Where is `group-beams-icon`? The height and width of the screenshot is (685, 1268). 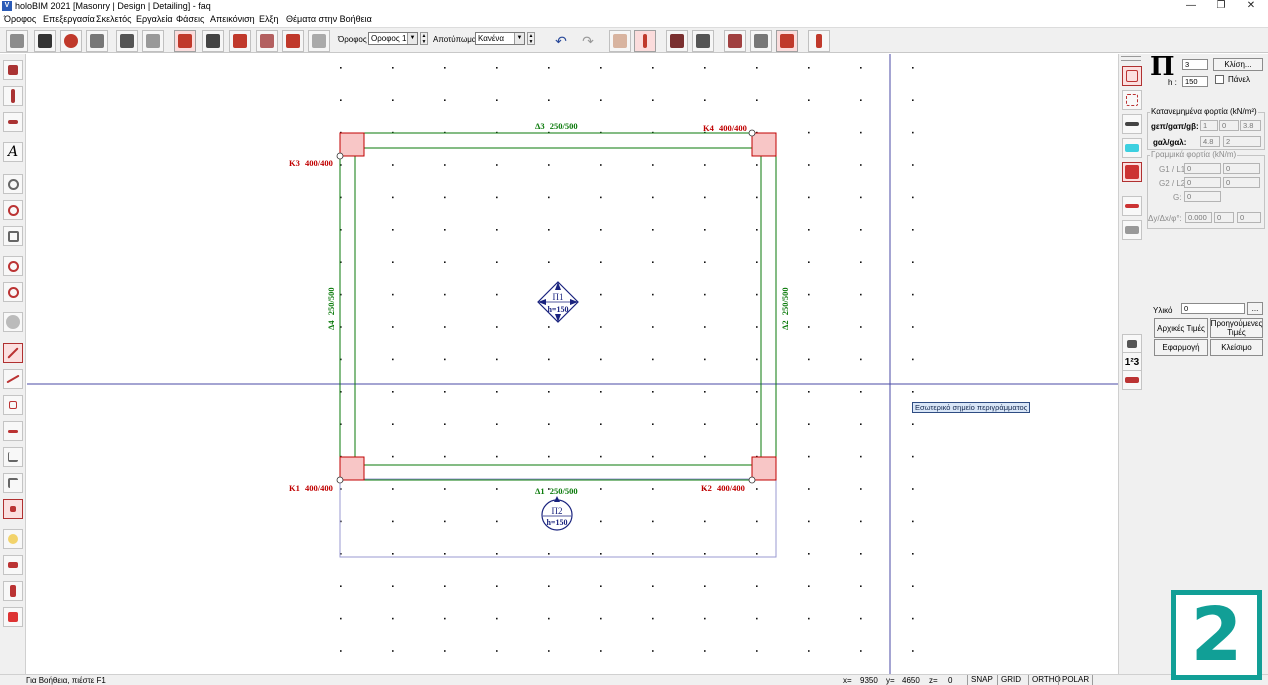
group-beams-icon is located at coordinates (240, 41).